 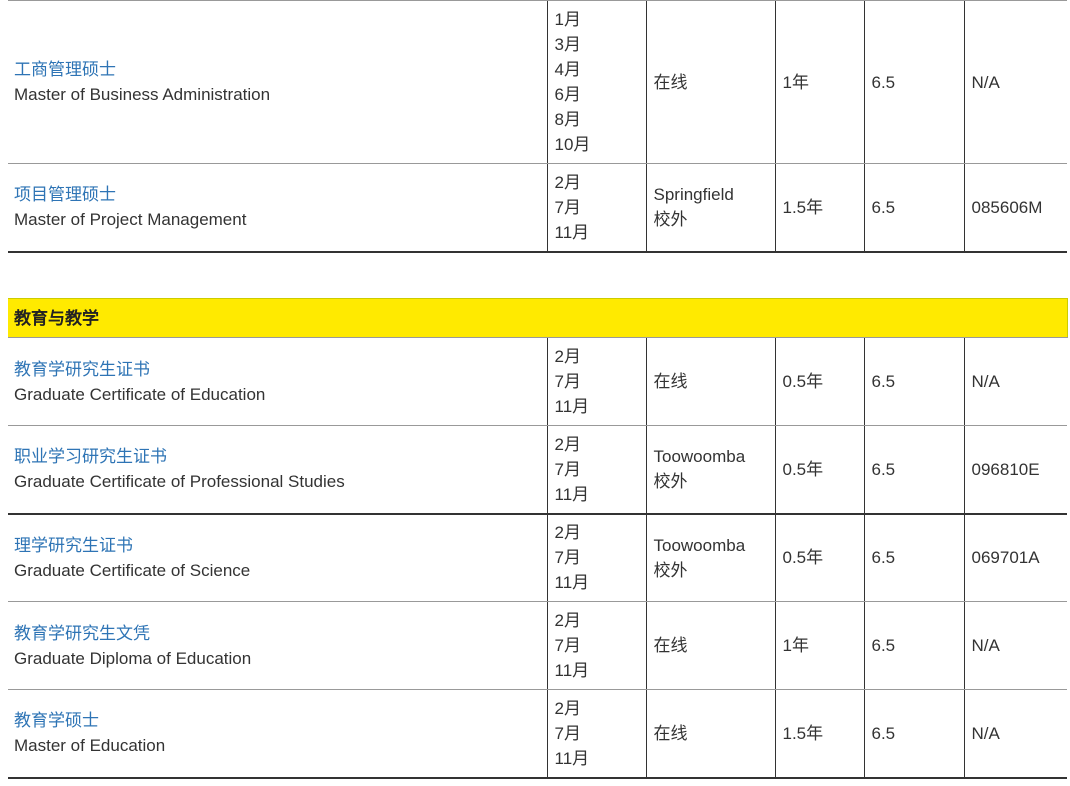 I want to click on study-mode: Springfield, so click(x=693, y=195).